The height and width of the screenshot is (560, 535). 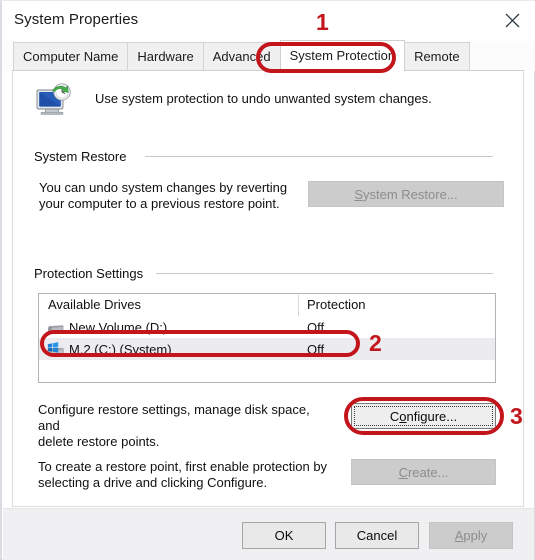 I want to click on system-restore-icon, so click(x=54, y=100).